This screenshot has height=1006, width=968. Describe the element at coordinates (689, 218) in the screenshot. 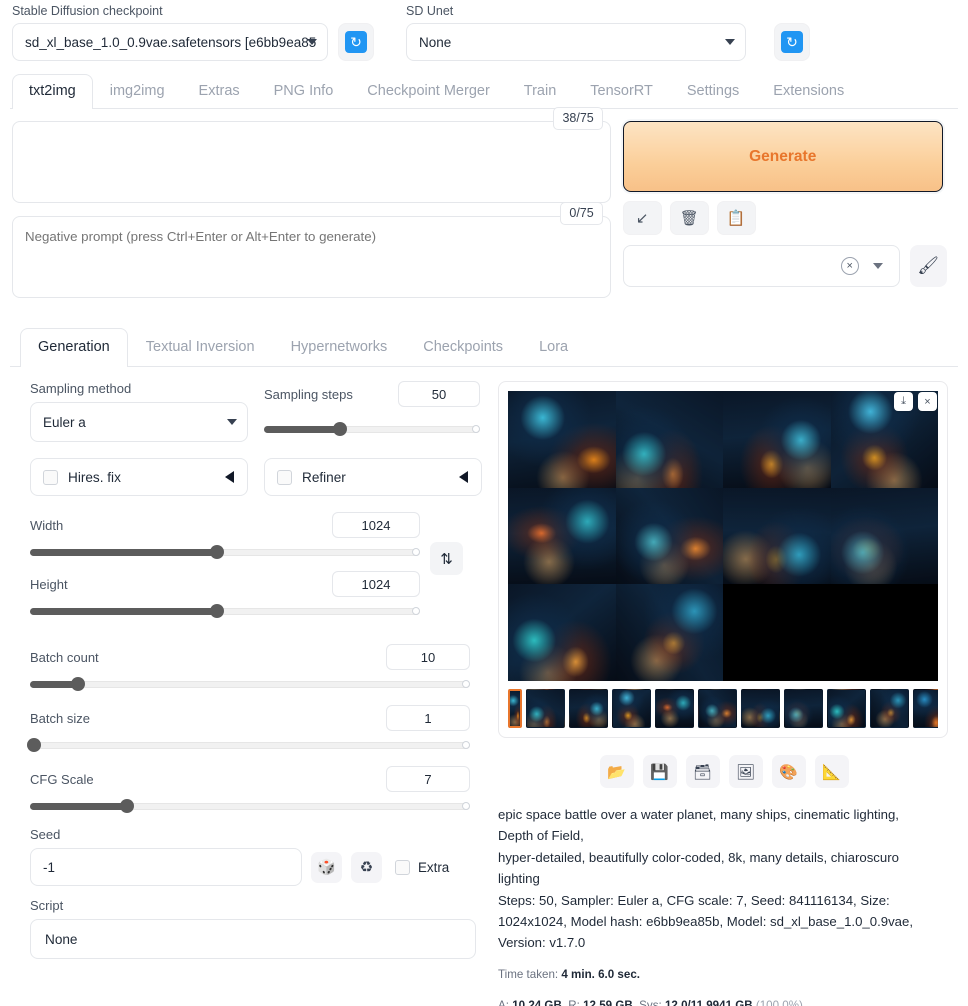

I see `clear-prompt-button: 🗑` at that location.